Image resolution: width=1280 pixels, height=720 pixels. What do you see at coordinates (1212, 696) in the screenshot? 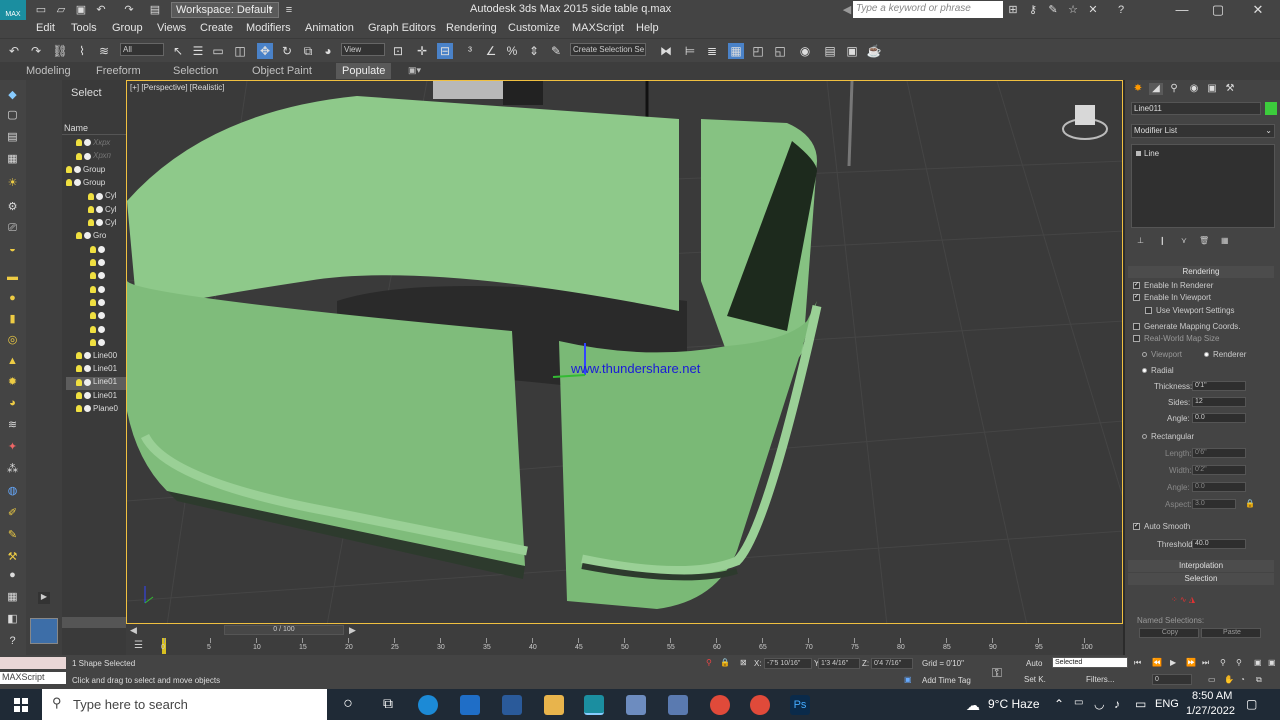
I see `clock-time: 8:50 AM` at bounding box center [1212, 696].